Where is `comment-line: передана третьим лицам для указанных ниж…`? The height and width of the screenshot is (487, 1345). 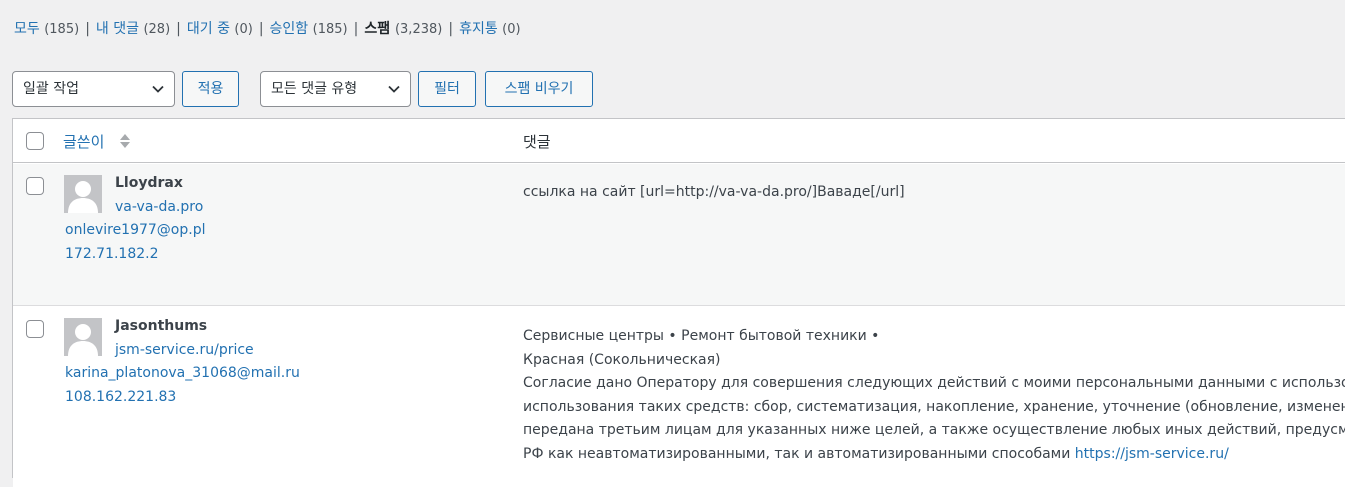 comment-line: передана третьим лицам для указанных ниж… is located at coordinates (934, 430).